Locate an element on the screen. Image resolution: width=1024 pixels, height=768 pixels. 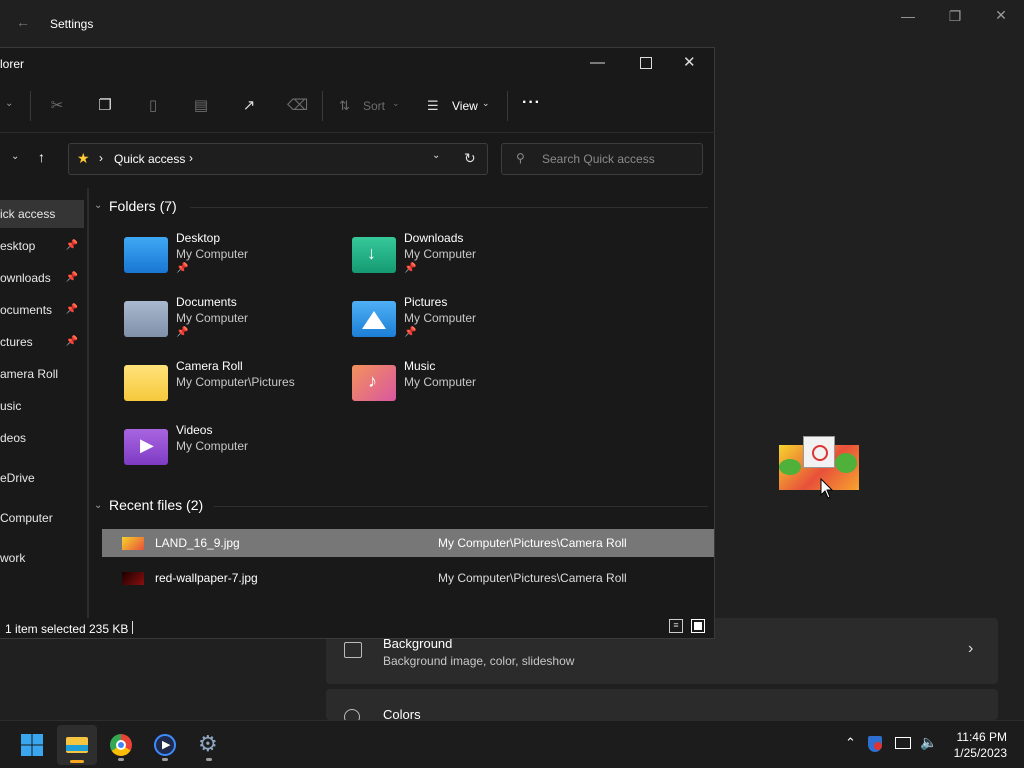
details-view-icon: ≡ is located at coordinates (676, 626).